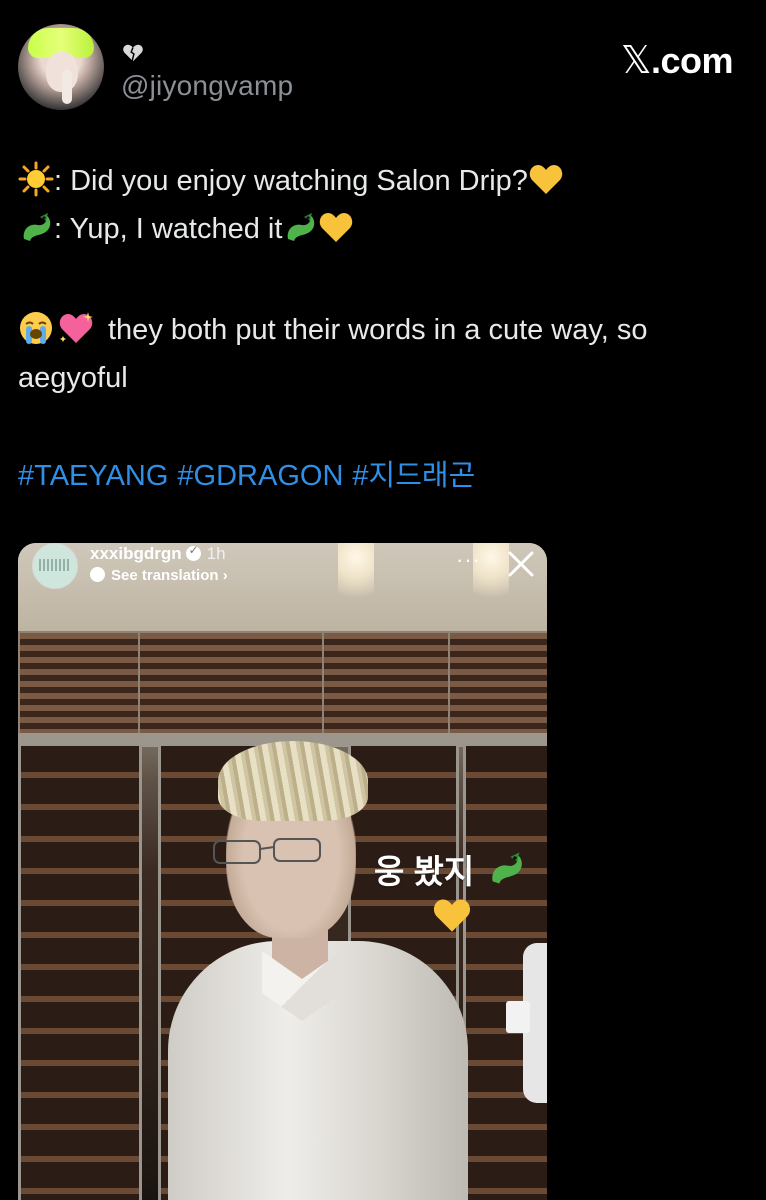  Describe the element at coordinates (207, 86) in the screenshot. I see `user-handle: @jiyongvamp` at that location.